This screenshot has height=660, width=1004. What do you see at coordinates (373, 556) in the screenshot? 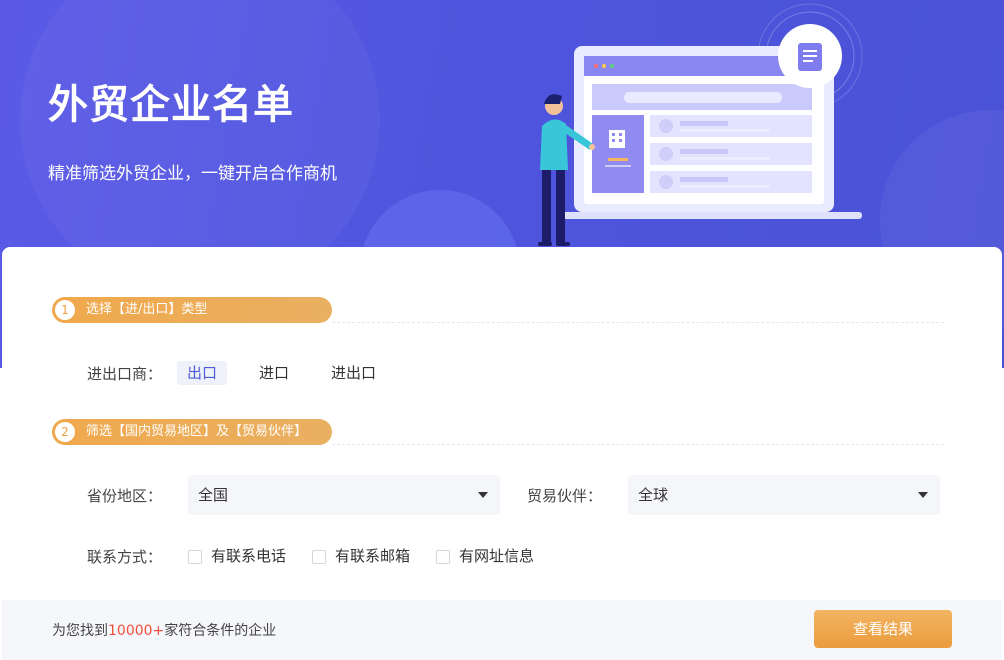
I see `checkbox-label: 有联系邮箱` at bounding box center [373, 556].